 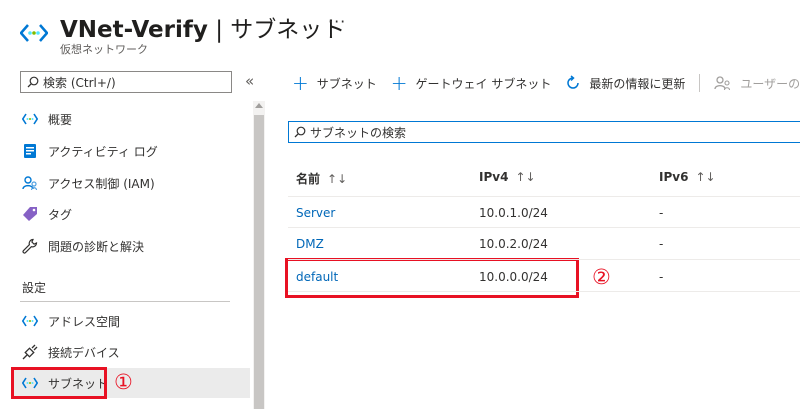 What do you see at coordinates (30, 151) in the screenshot?
I see `activity-log-icon` at bounding box center [30, 151].